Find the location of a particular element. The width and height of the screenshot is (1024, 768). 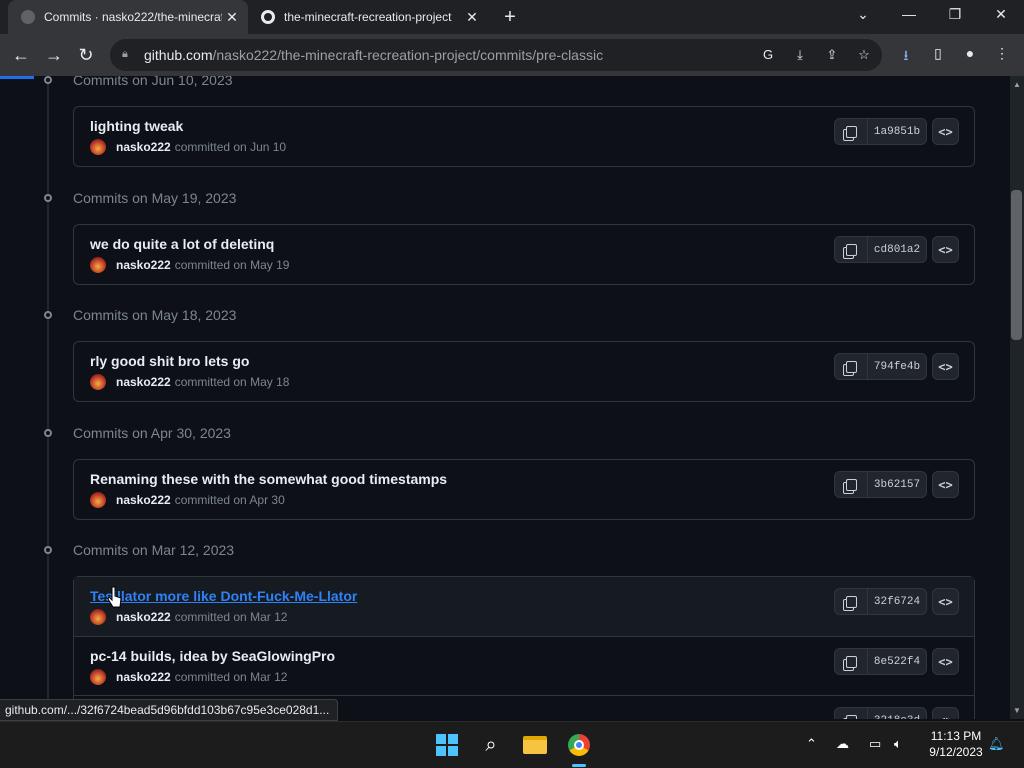

commit-time: committed on May 18 is located at coordinates (232, 382).